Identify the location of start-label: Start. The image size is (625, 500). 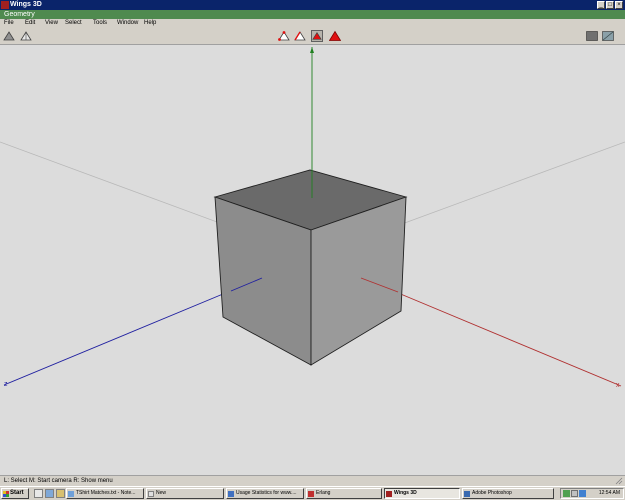
(17, 493).